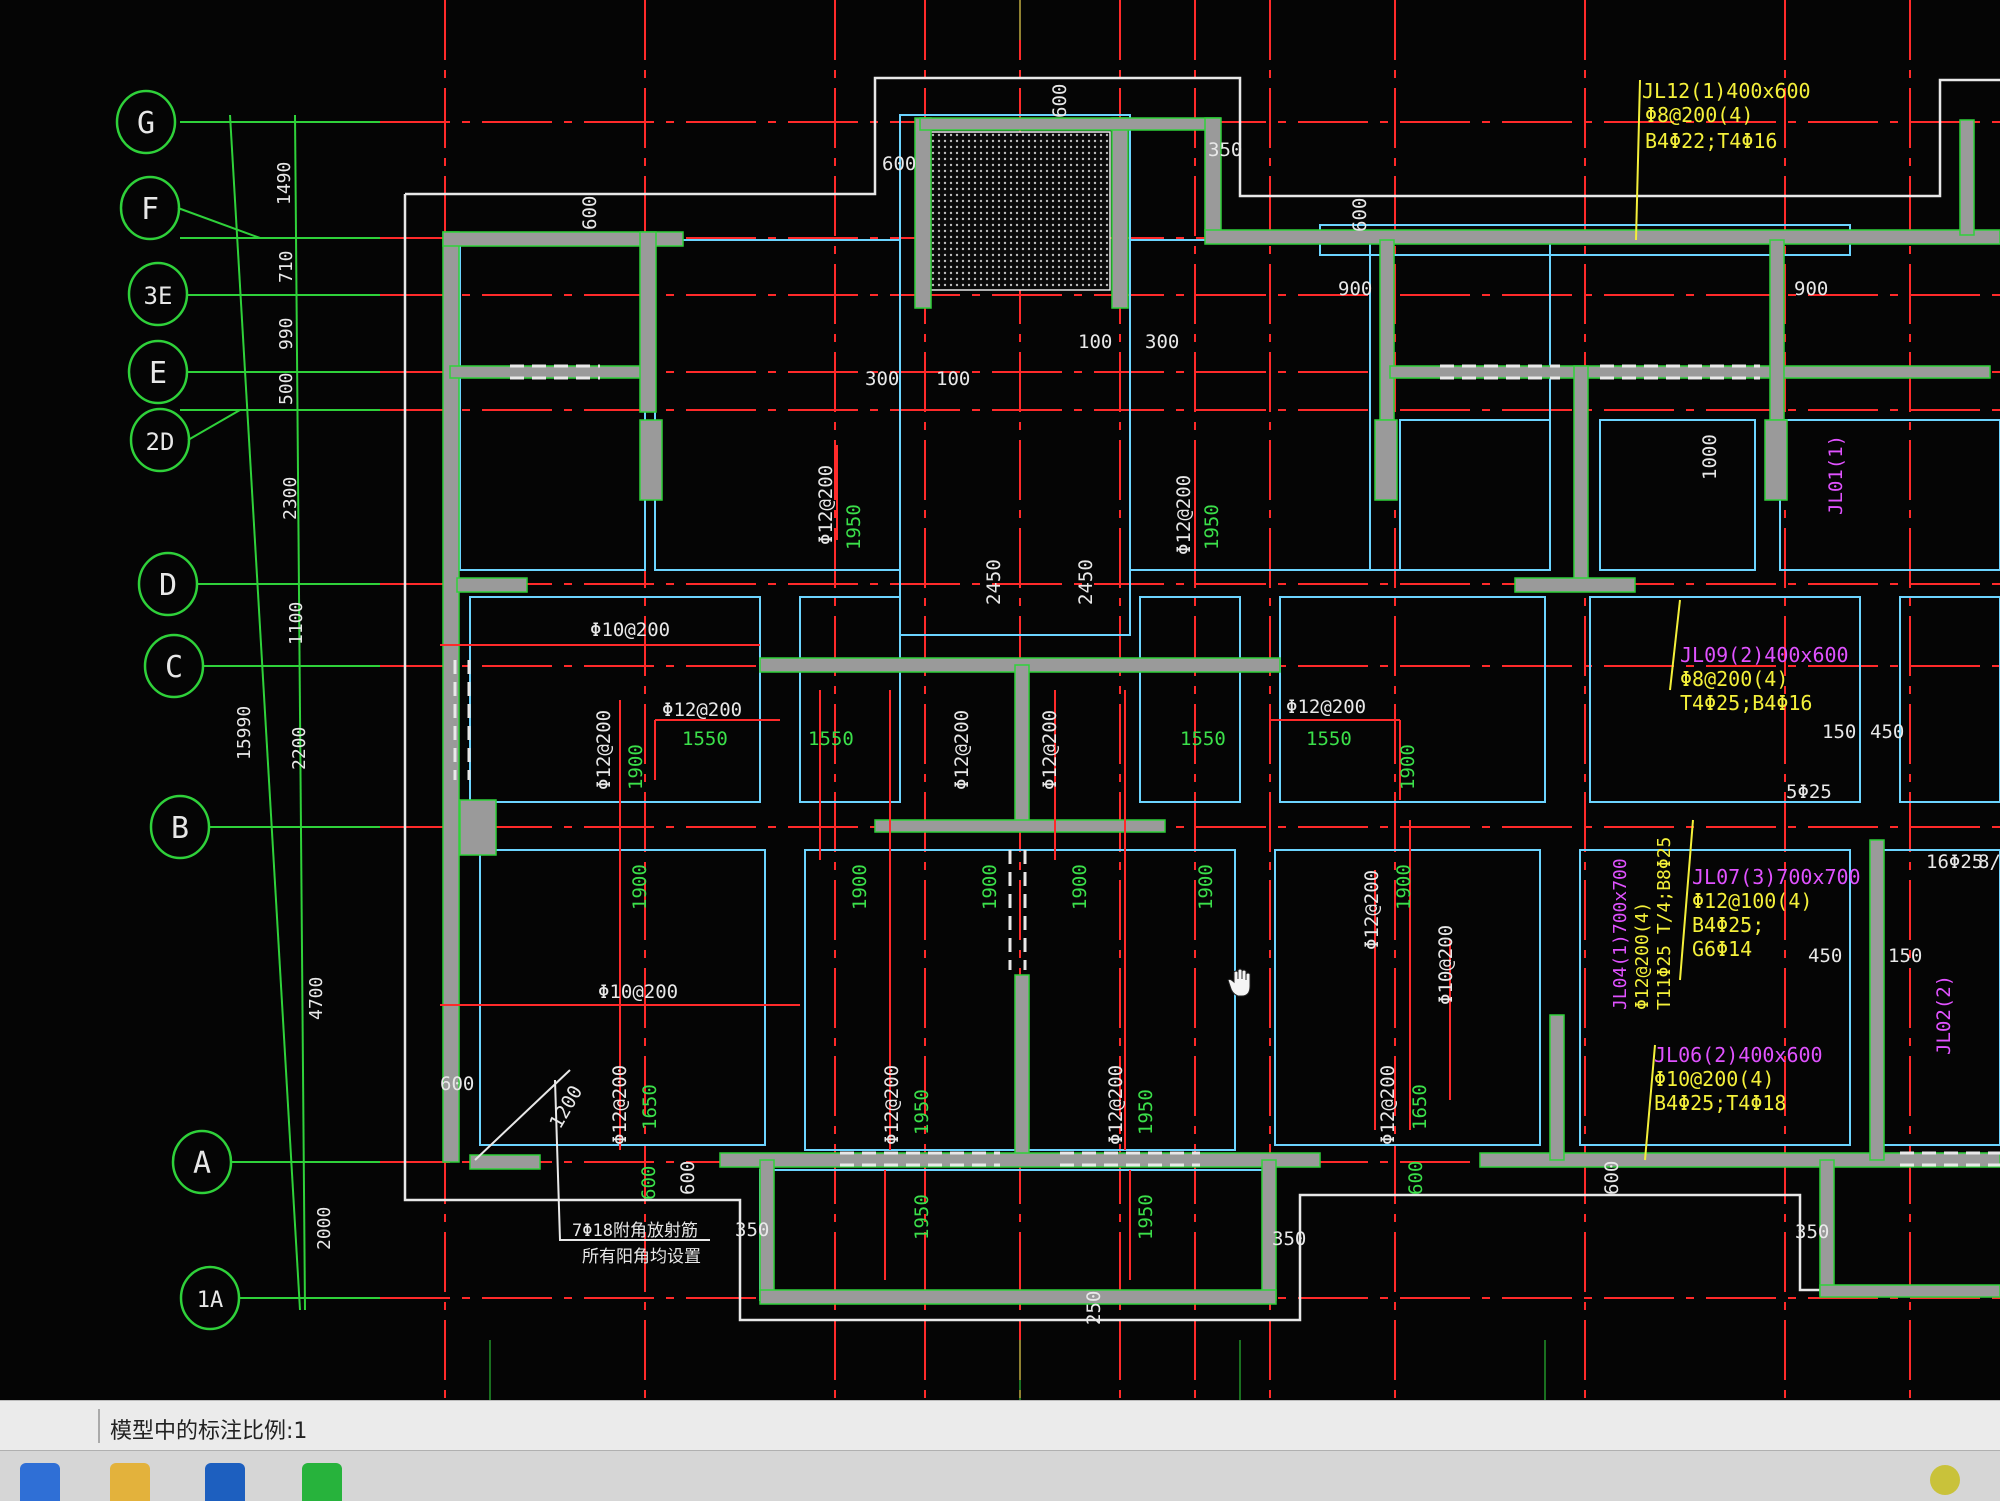 Image resolution: width=2000 pixels, height=1501 pixels. Describe the element at coordinates (650, 1107) in the screenshot. I see `slab-1650-a: 1650` at that location.